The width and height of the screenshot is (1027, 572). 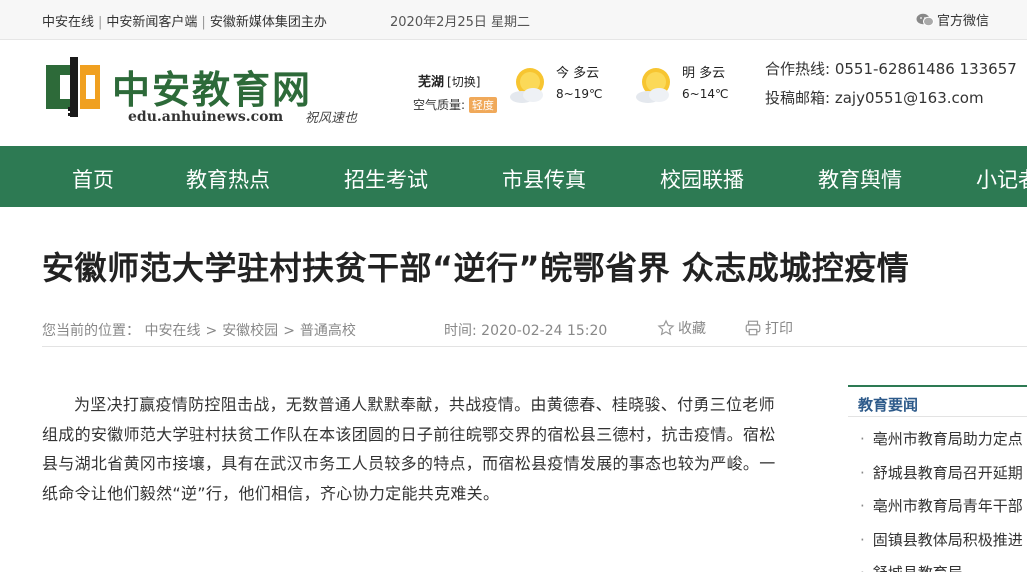 What do you see at coordinates (476, 268) in the screenshot?
I see `article-title: 安徽师范大学驻村扶贫干部“逆行”皖鄂省界 众志成城控疫情` at bounding box center [476, 268].